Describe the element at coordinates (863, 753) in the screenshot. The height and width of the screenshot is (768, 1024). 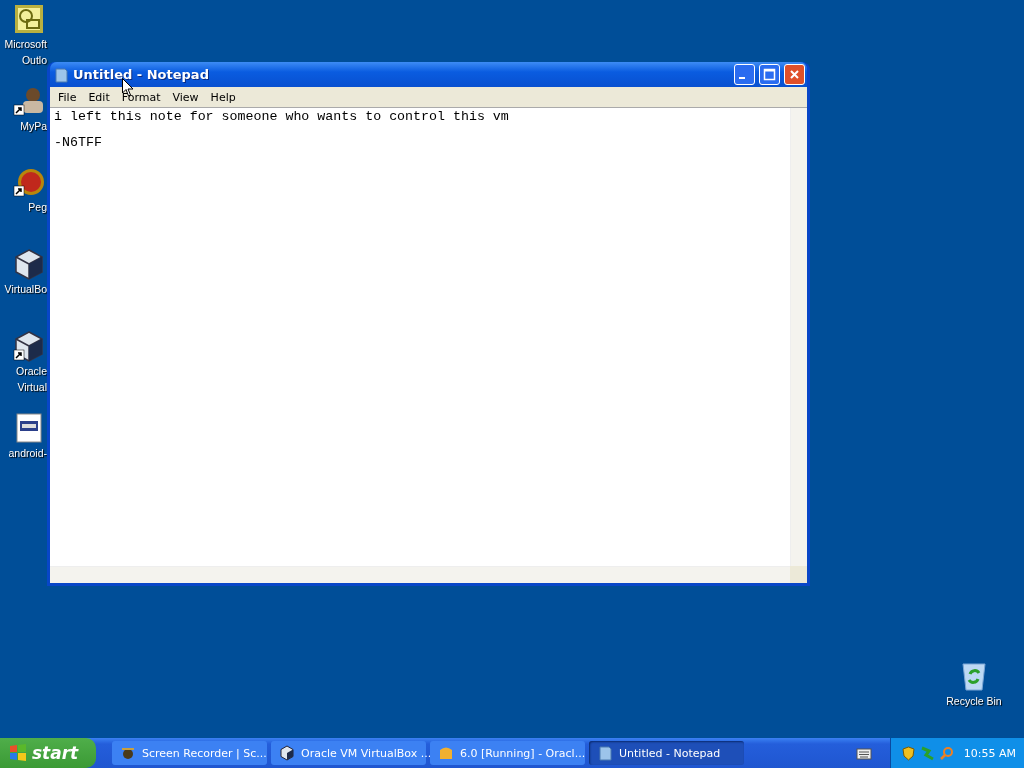
I see `keyboard-icon` at that location.